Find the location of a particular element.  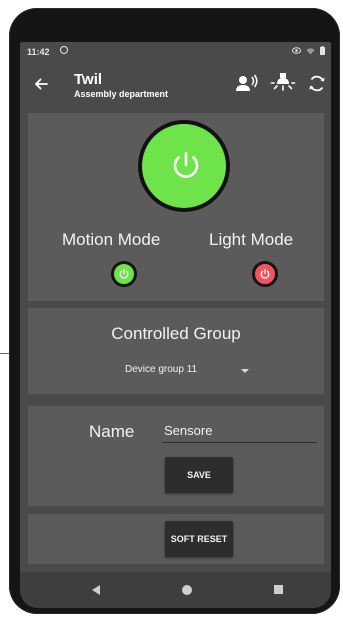

name-label: Name is located at coordinates (112, 431).